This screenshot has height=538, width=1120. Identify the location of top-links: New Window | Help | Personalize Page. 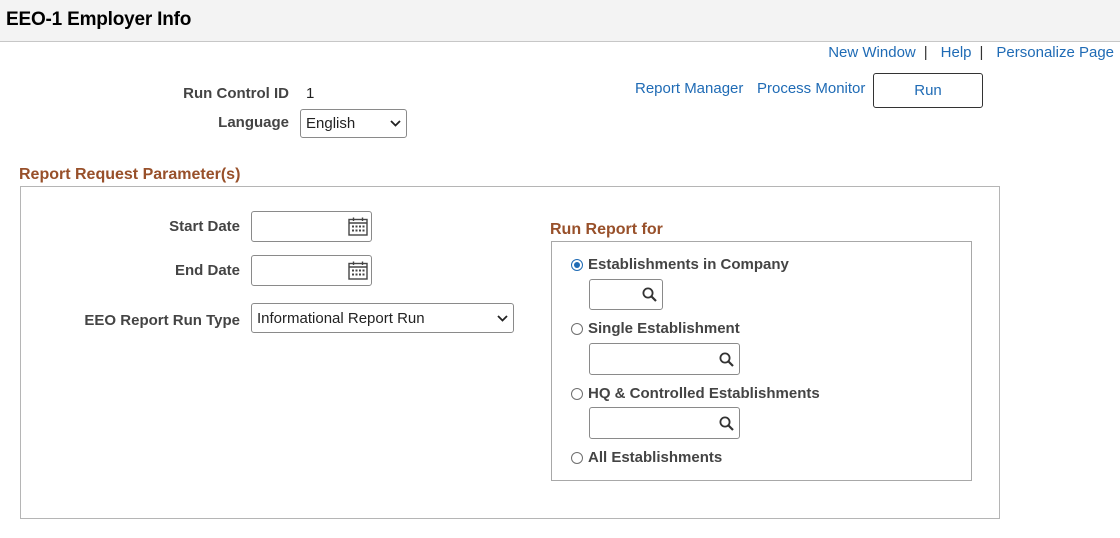
(971, 52).